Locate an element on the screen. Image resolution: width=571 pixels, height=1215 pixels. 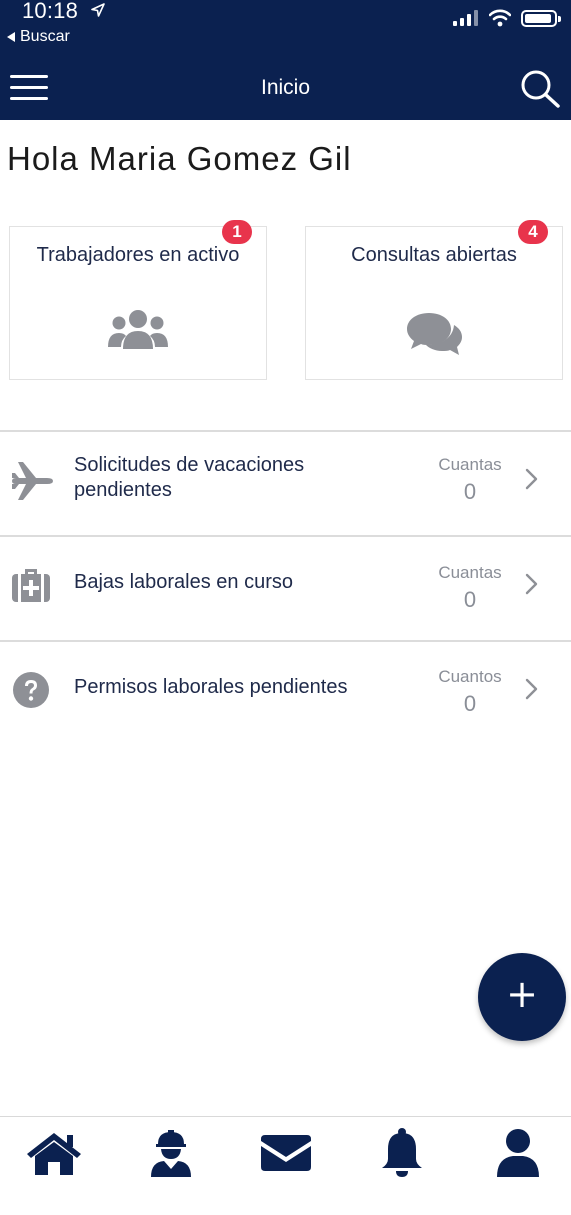
card-open-queries: Consultas abiertas 4 is located at coordinates (434, 300).